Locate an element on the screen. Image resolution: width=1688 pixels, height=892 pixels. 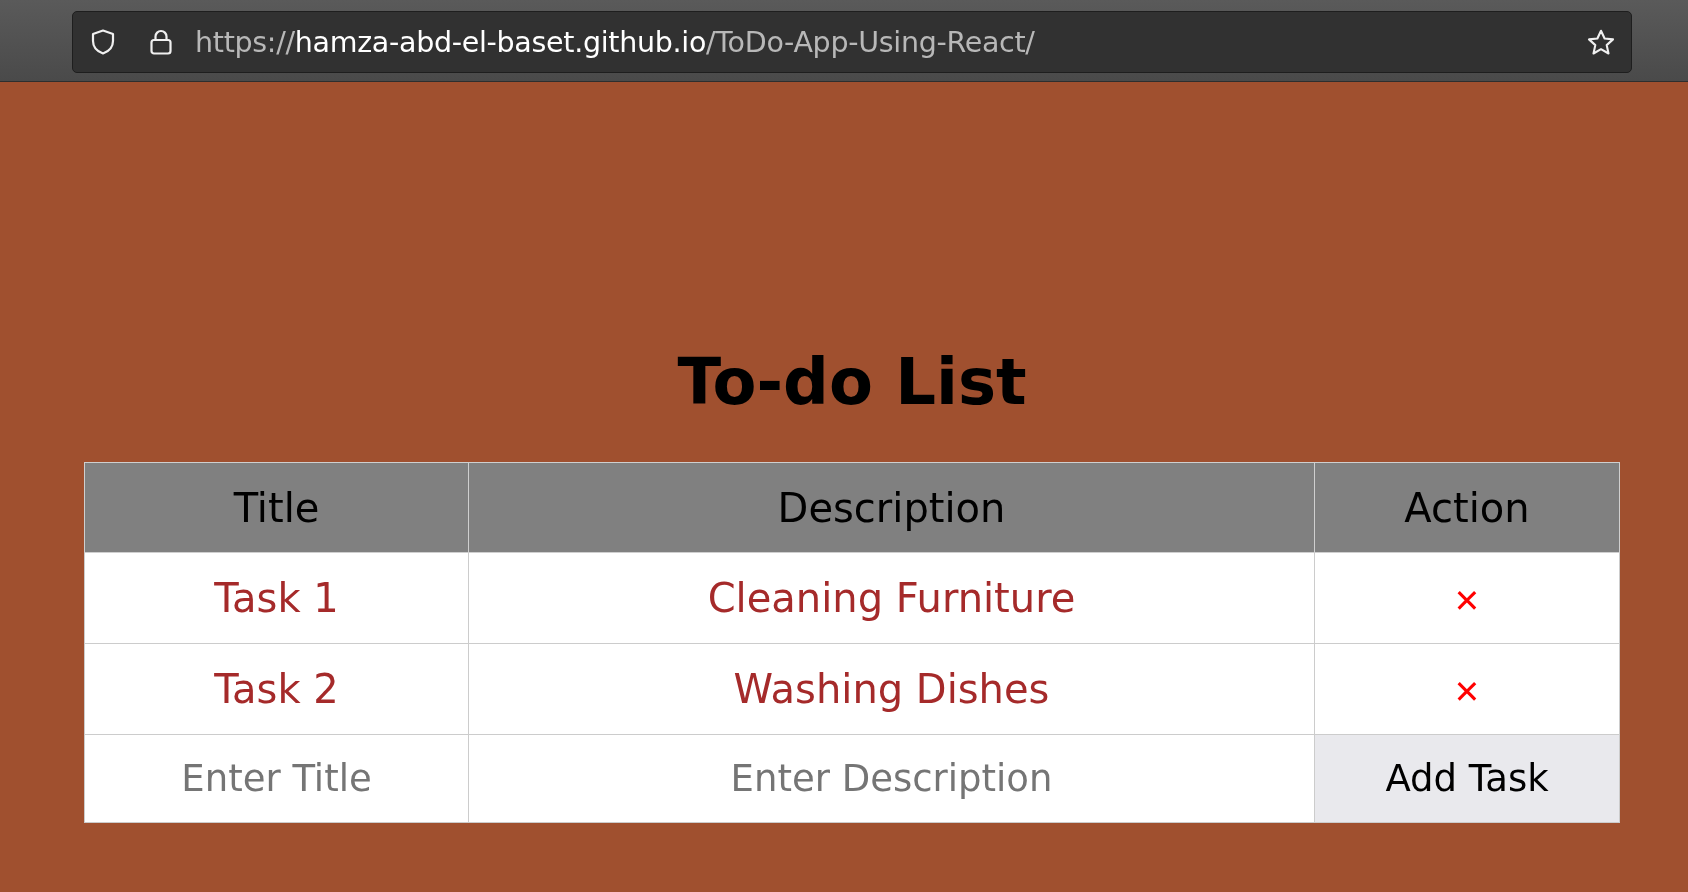
page-heading: To-do List is located at coordinates (852, 382).